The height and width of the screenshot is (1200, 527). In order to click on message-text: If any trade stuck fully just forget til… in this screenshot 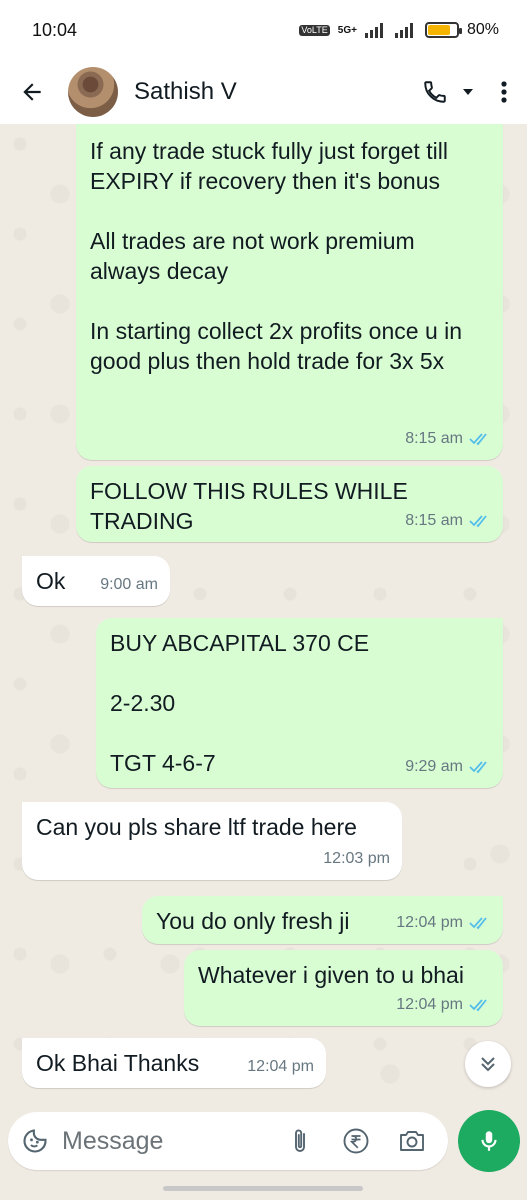, I will do `click(276, 256)`.